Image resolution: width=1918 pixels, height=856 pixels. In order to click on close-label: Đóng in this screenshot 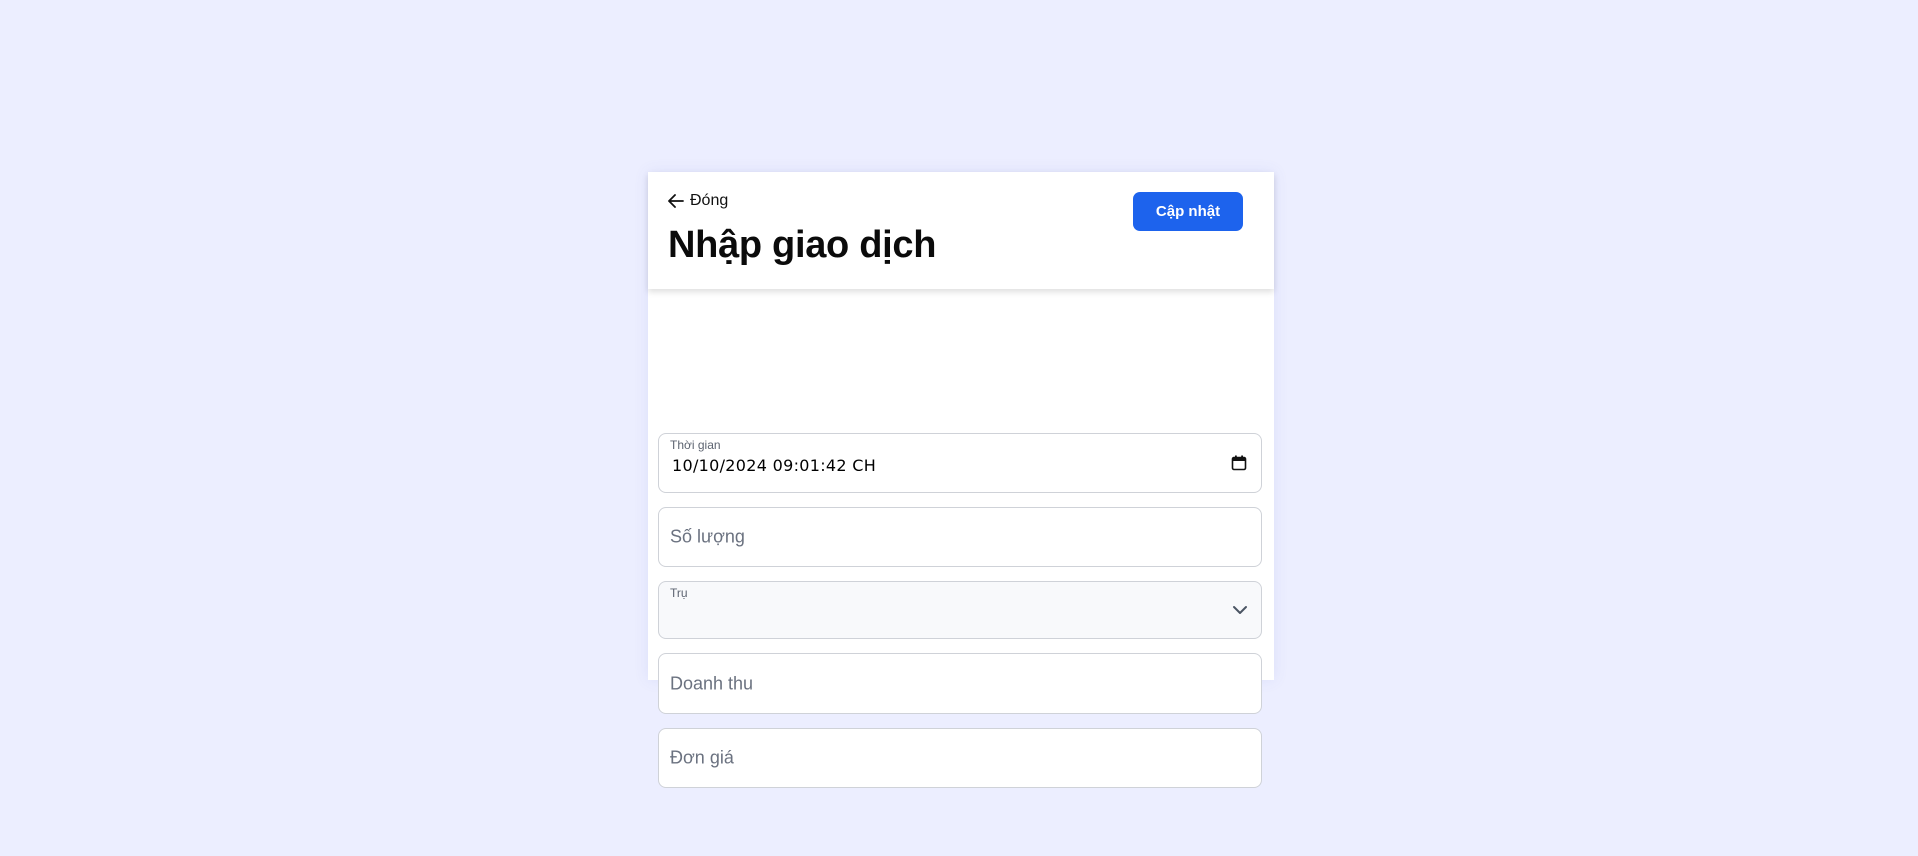, I will do `click(709, 200)`.